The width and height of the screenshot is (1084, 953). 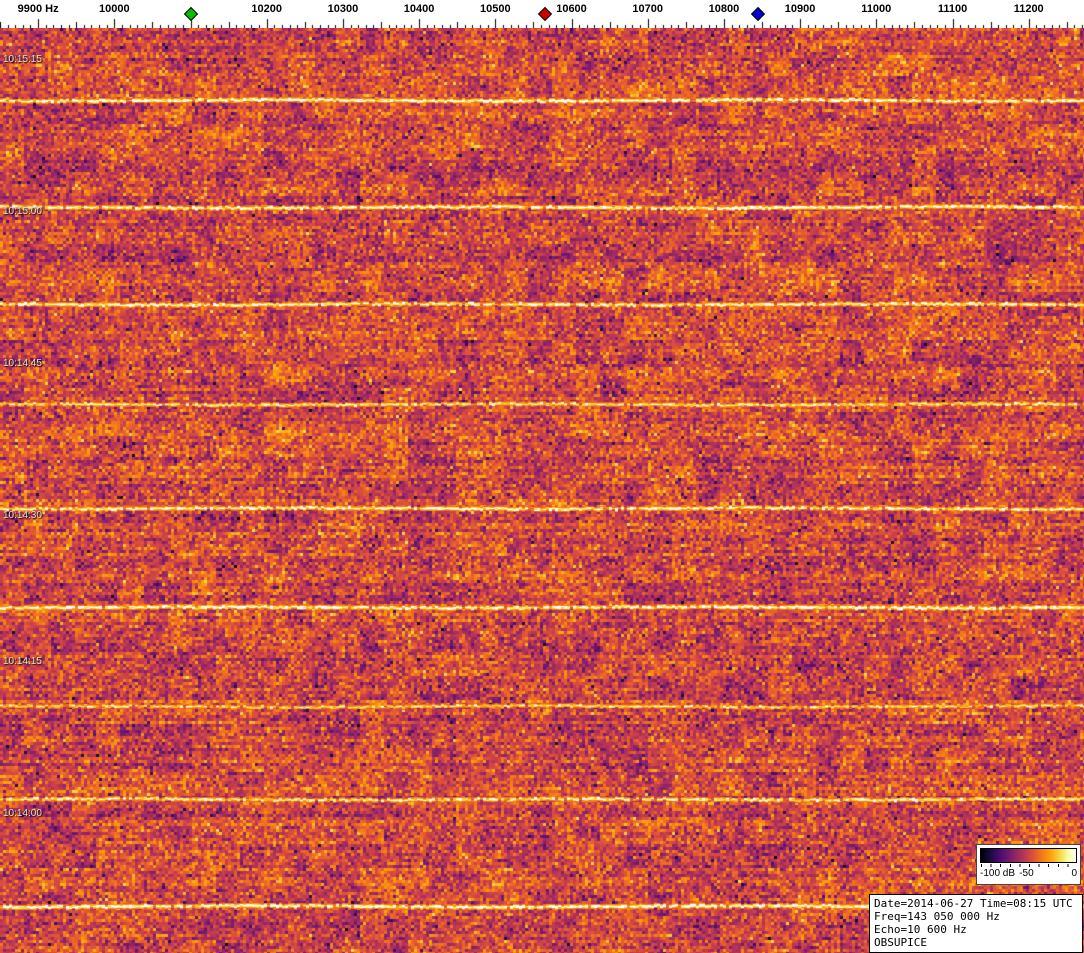 I want to click on x-axis-tick-label: 10500, so click(x=495, y=9).